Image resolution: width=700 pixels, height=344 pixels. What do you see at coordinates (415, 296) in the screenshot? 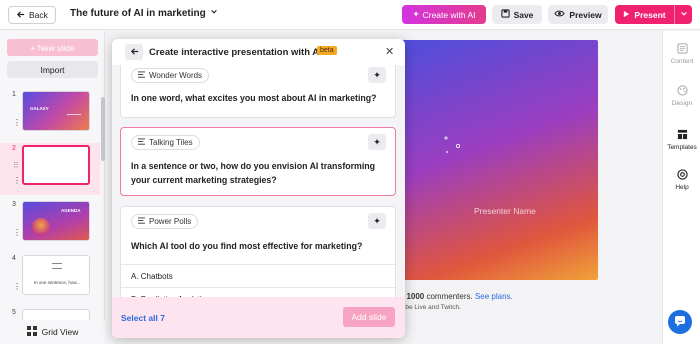
I see `plan-limit-count: 1000` at bounding box center [415, 296].